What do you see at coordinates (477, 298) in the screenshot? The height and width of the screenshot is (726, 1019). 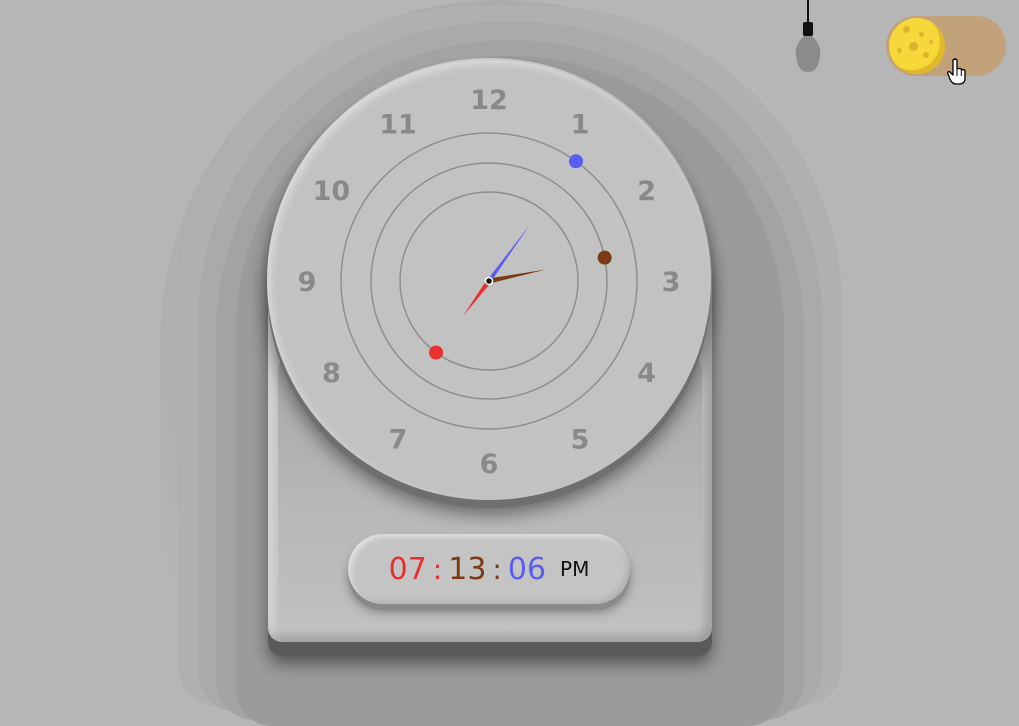 I see `hour-hand` at bounding box center [477, 298].